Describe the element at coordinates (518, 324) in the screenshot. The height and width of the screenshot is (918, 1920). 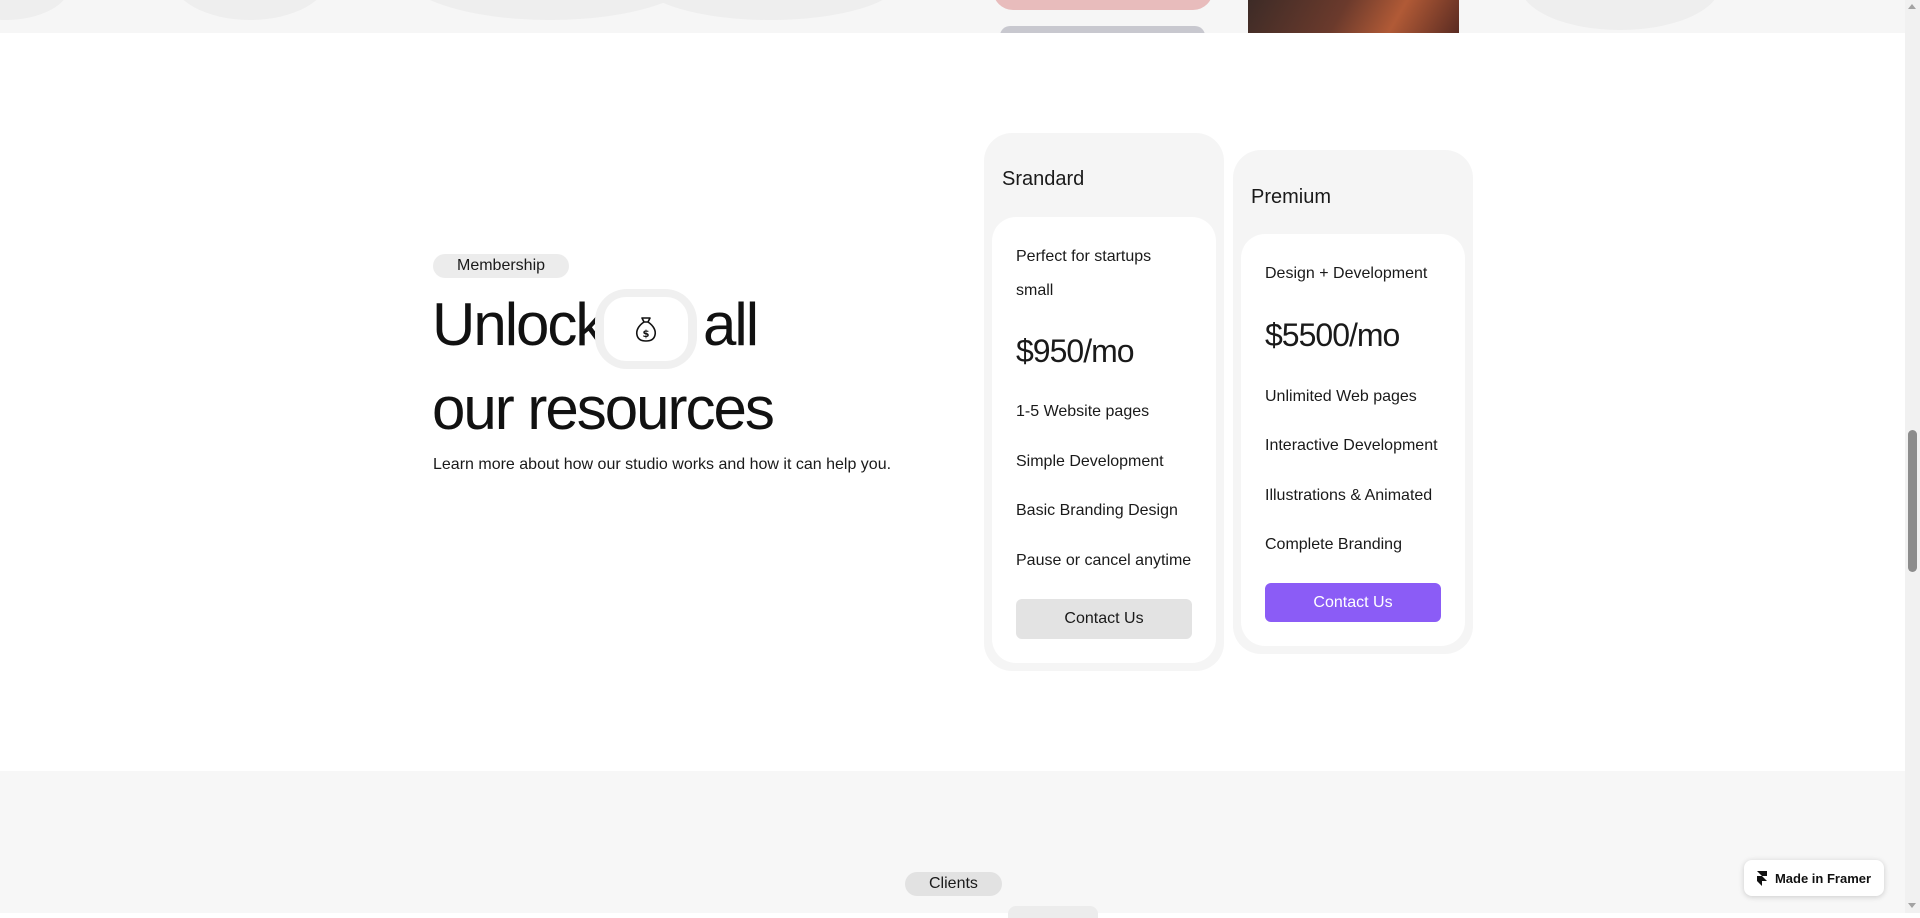
I see `headline-unlock: Unlock` at that location.